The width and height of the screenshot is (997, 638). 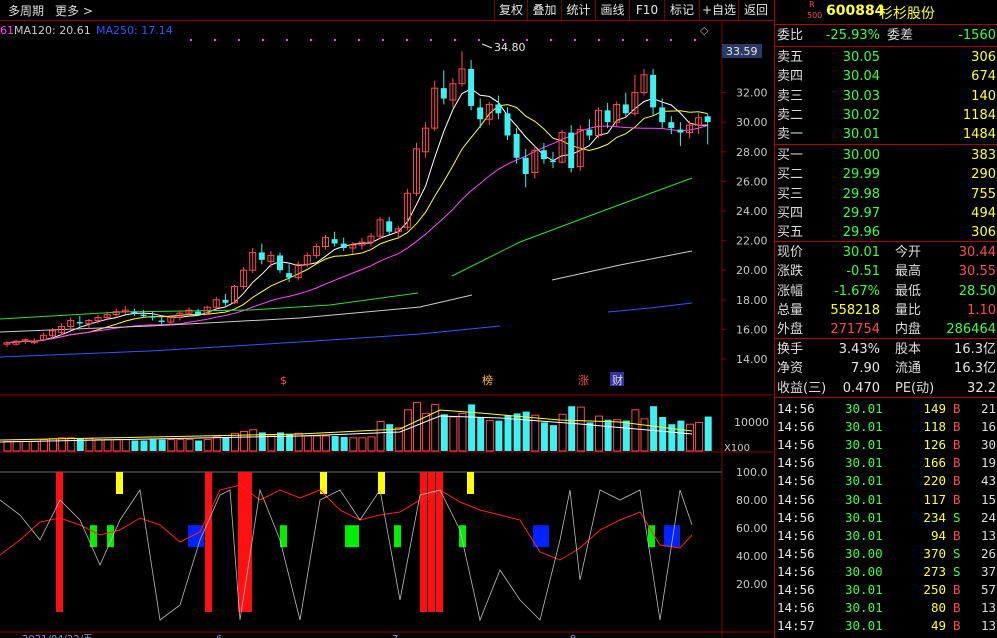 I want to click on price-tick-label: 32.00, so click(x=752, y=93).